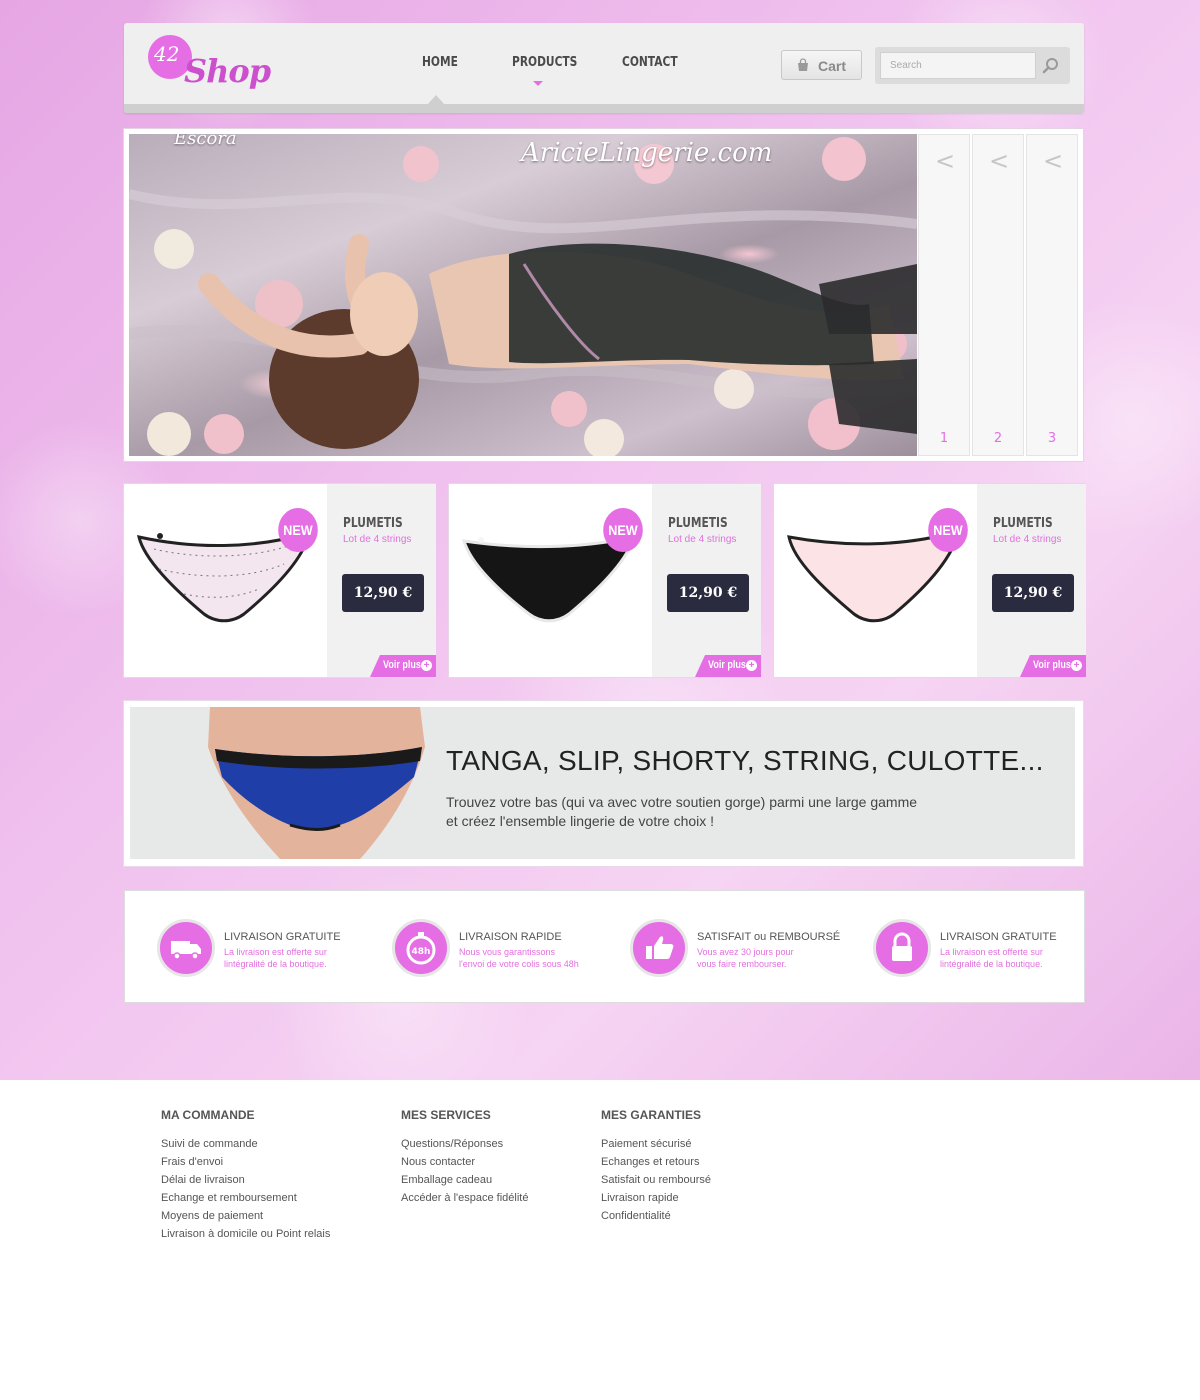 This screenshot has width=1200, height=1400. I want to click on voir-plus-label: Voir plus, so click(727, 665).